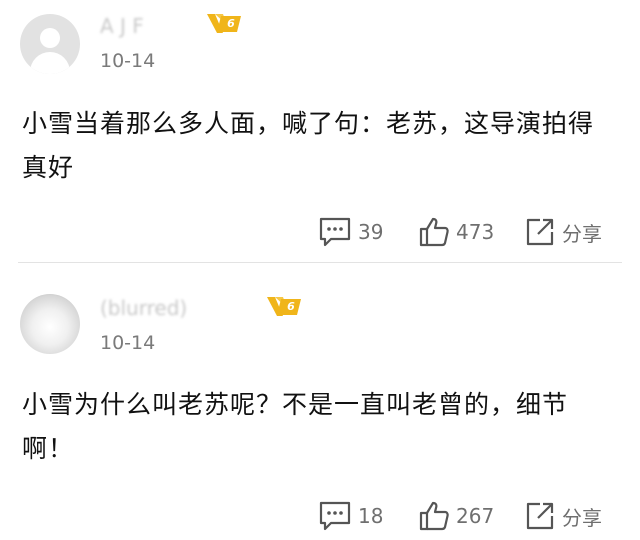 The width and height of the screenshot is (640, 540). I want to click on comment-actions: 18 267 分享, so click(320, 516).